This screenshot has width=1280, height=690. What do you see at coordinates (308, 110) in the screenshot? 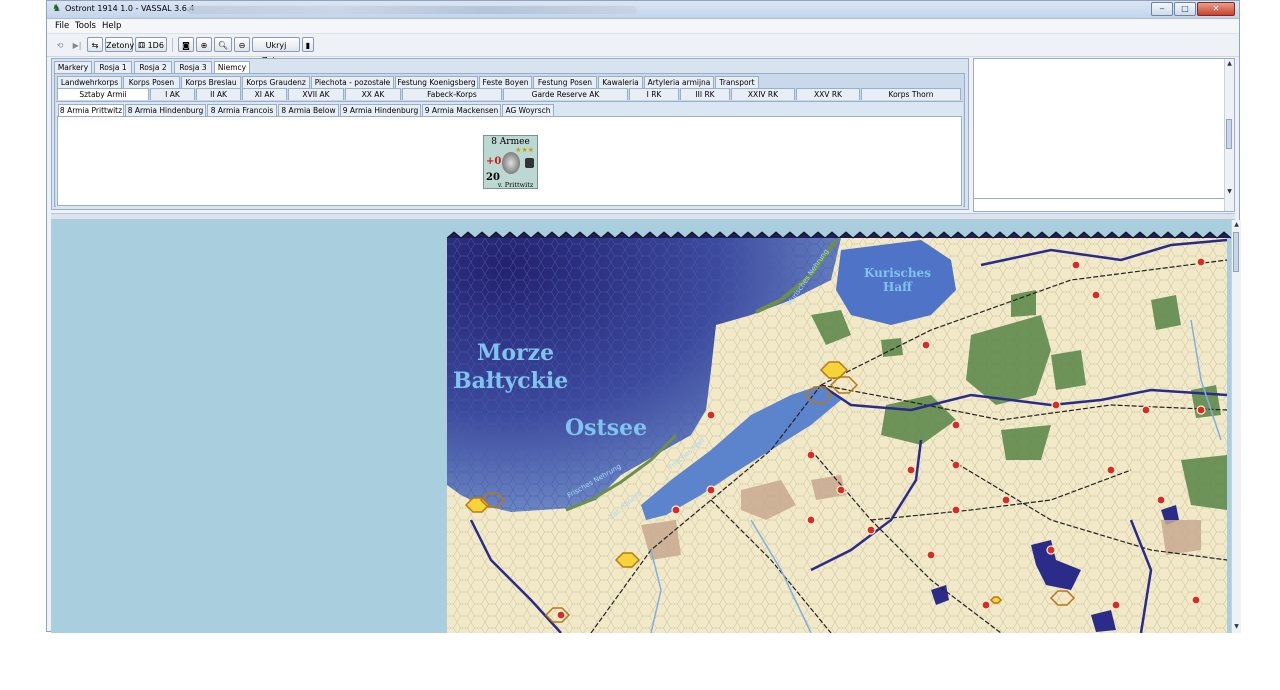
I see `tab-8-armia-below: 8 Armia Below` at bounding box center [308, 110].